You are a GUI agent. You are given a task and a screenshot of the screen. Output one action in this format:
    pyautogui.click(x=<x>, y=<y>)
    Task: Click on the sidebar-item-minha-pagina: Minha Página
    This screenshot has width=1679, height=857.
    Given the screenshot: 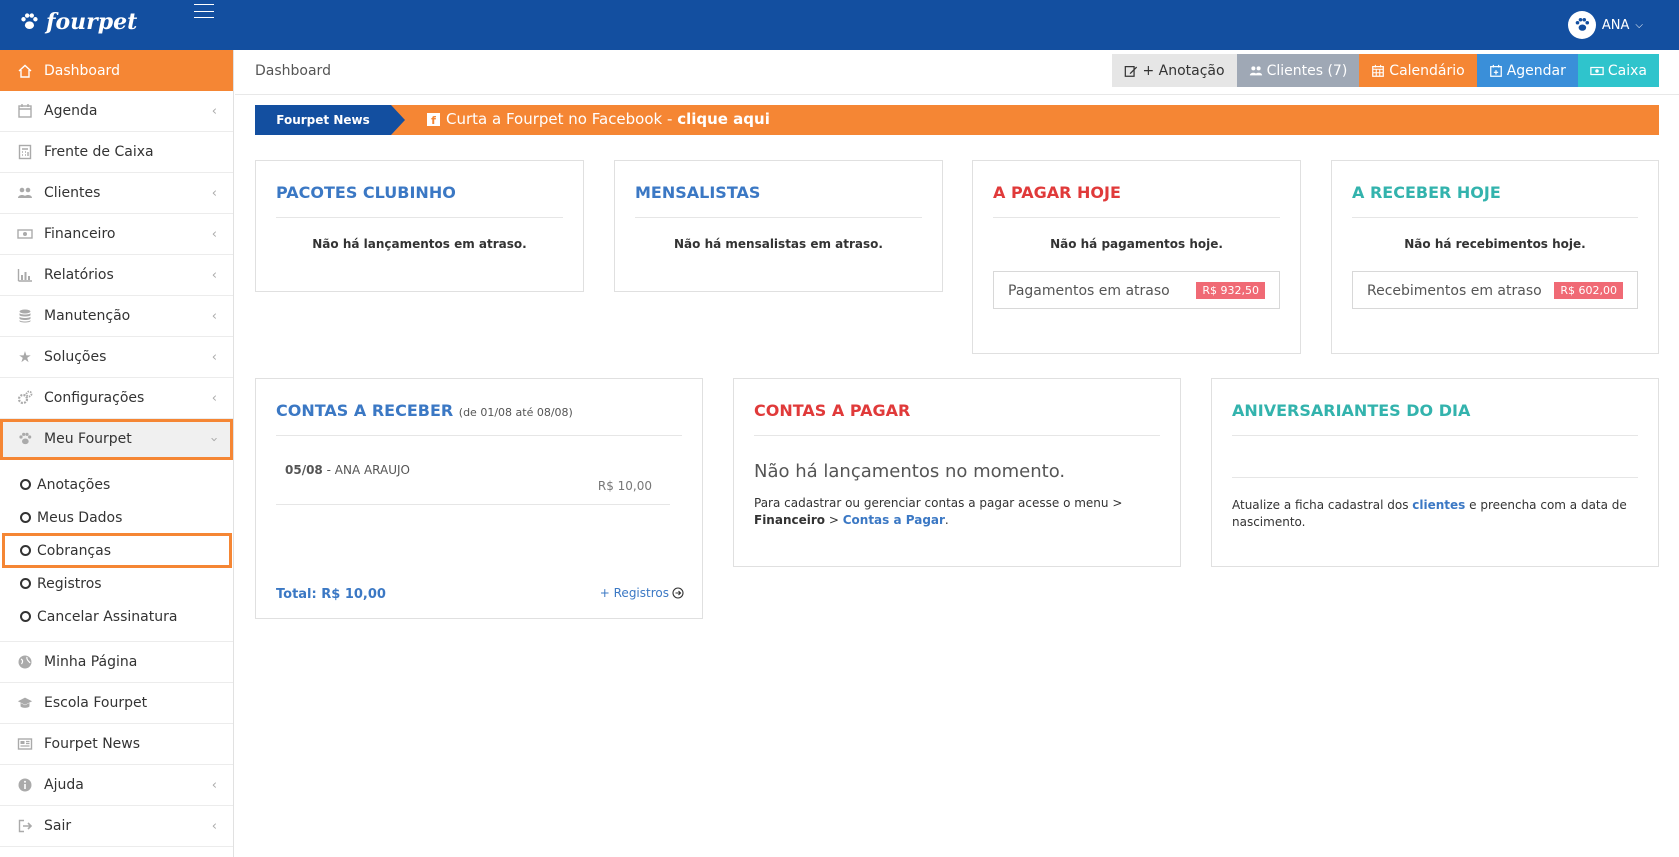 What is the action you would take?
    pyautogui.click(x=116, y=662)
    